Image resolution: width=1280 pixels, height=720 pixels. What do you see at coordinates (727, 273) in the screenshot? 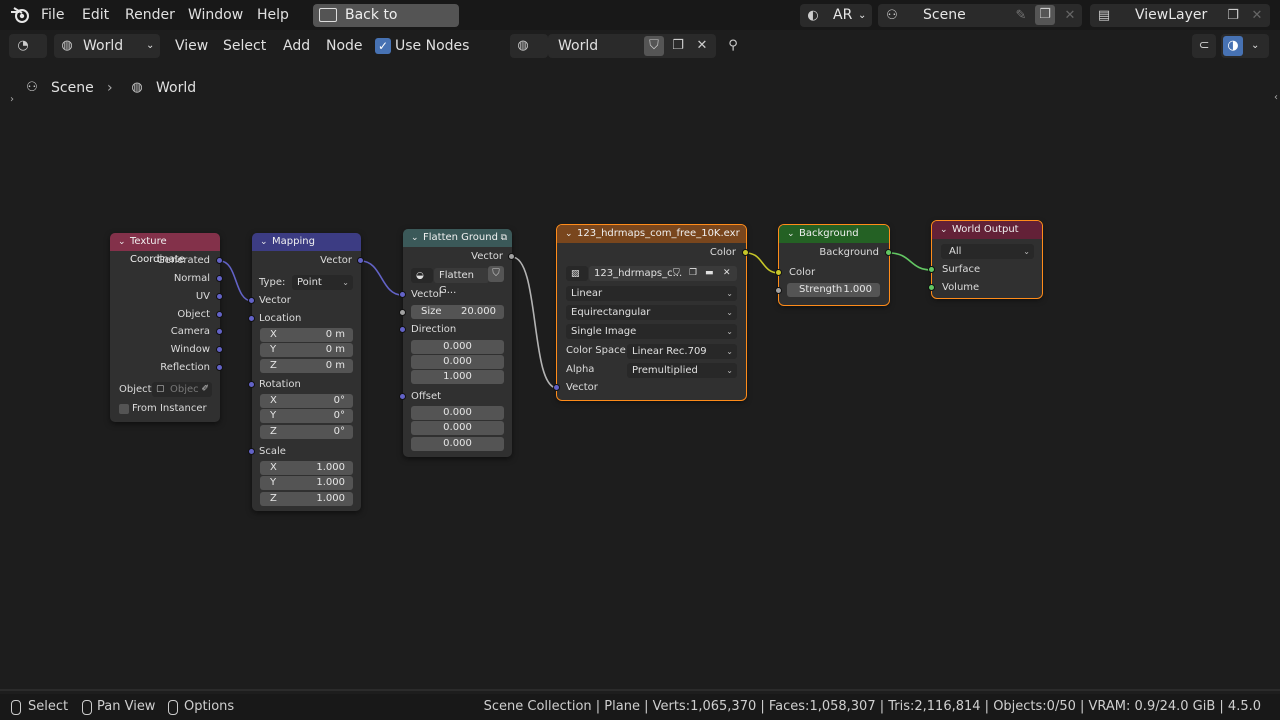
I see `unlink-close-icon: ✕` at bounding box center [727, 273].